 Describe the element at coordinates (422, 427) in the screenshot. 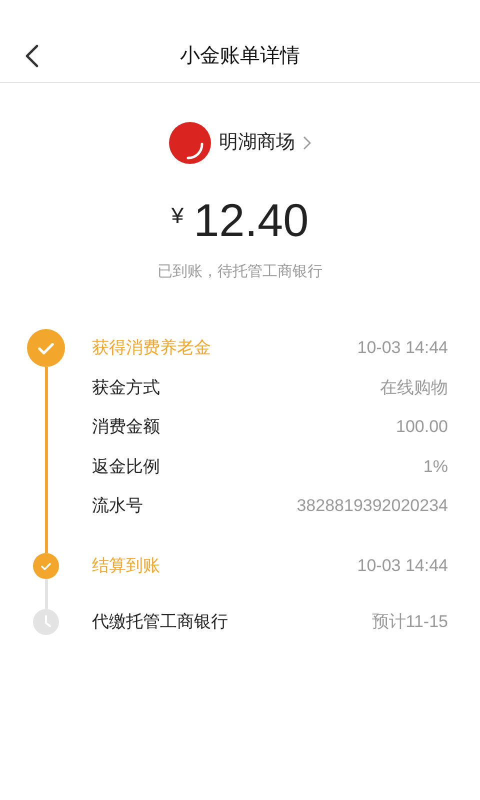

I see `detail-value: 100.00` at that location.